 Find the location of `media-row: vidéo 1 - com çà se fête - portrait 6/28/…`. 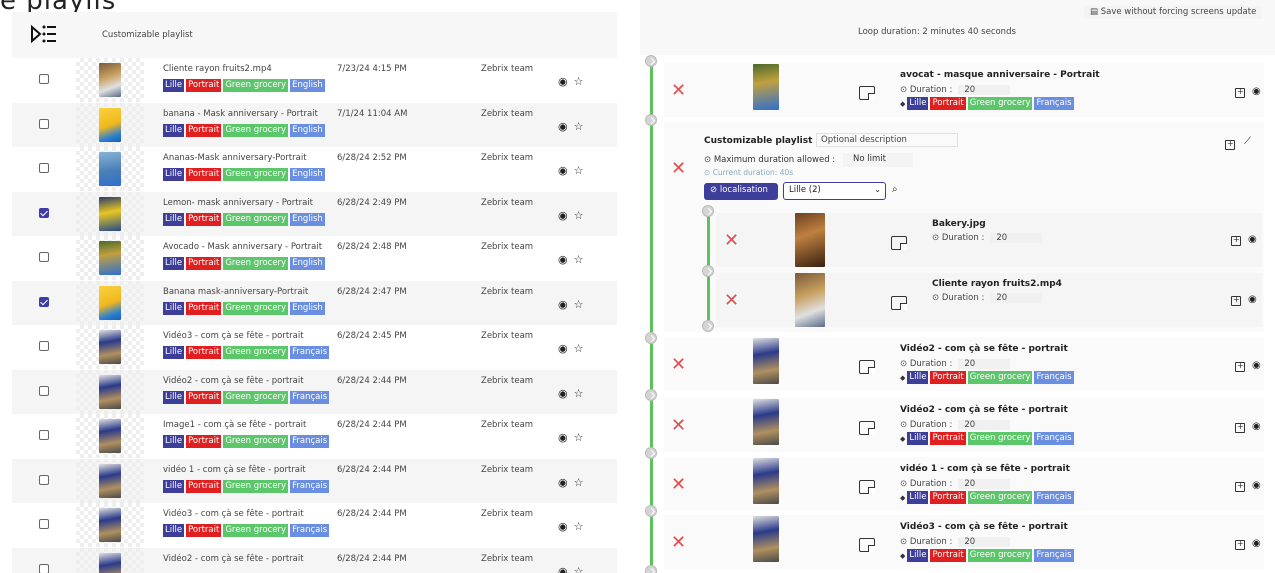

media-row: vidéo 1 - com çà se fête - portrait 6/28/… is located at coordinates (314, 480).